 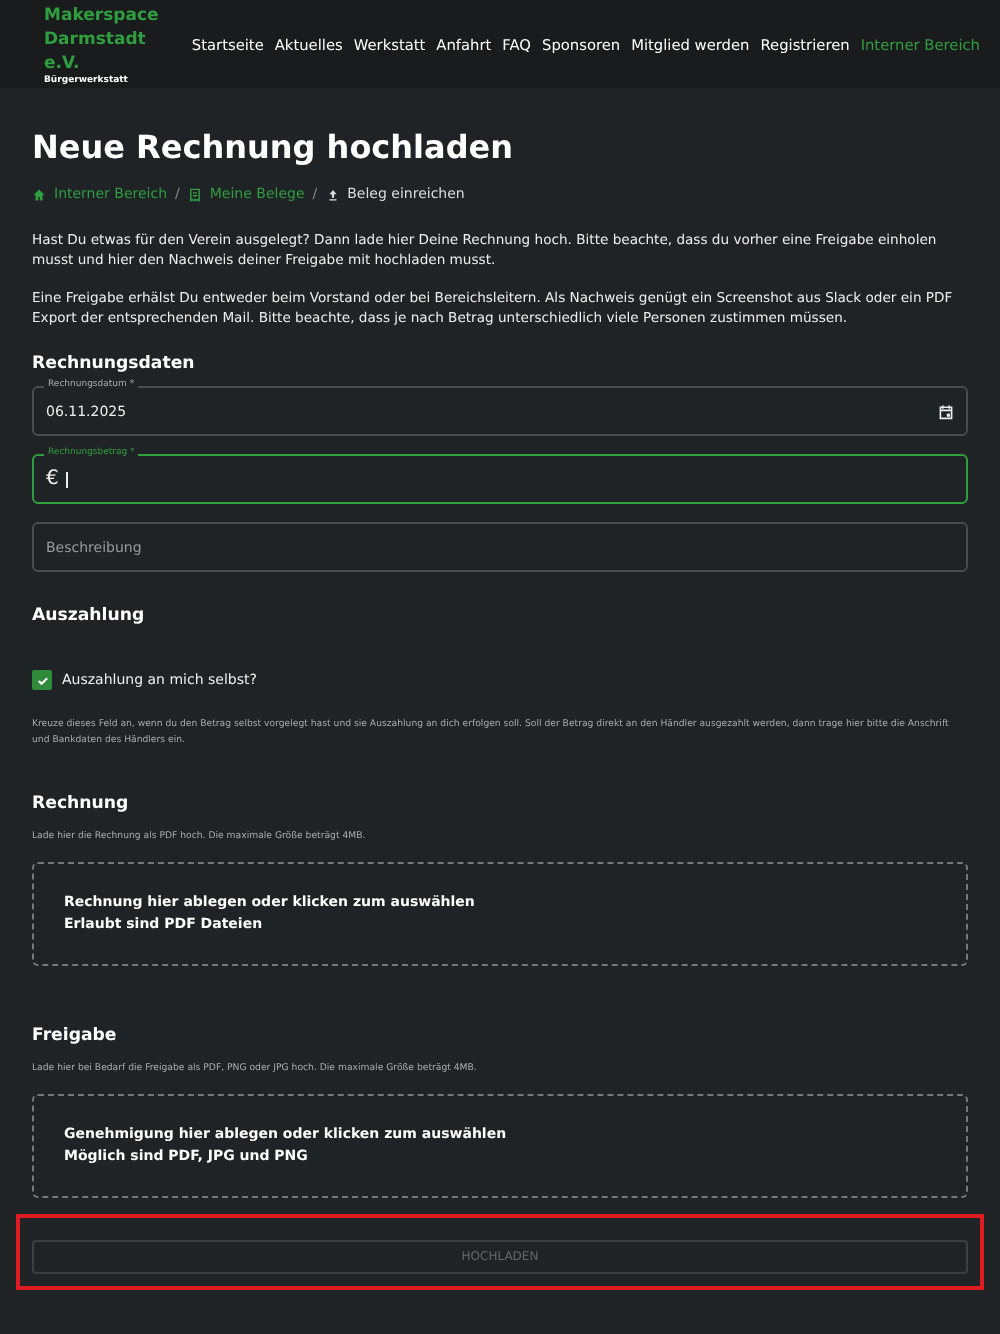 I want to click on brand-name: Makerspace Darmstadt e.V., so click(x=112, y=39).